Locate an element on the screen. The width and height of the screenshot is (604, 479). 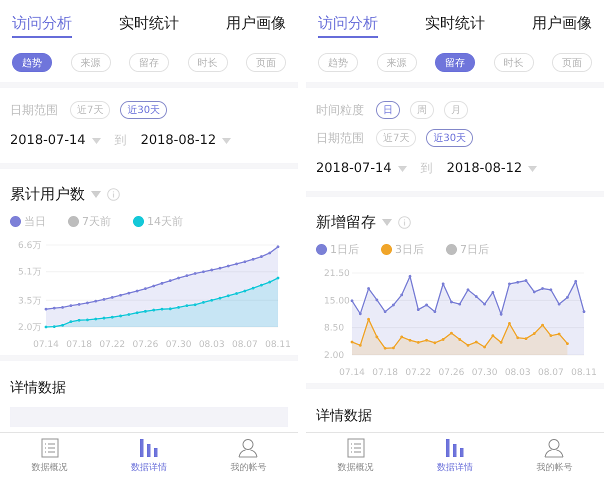
y-axis-label: 21.50 is located at coordinates (337, 274).